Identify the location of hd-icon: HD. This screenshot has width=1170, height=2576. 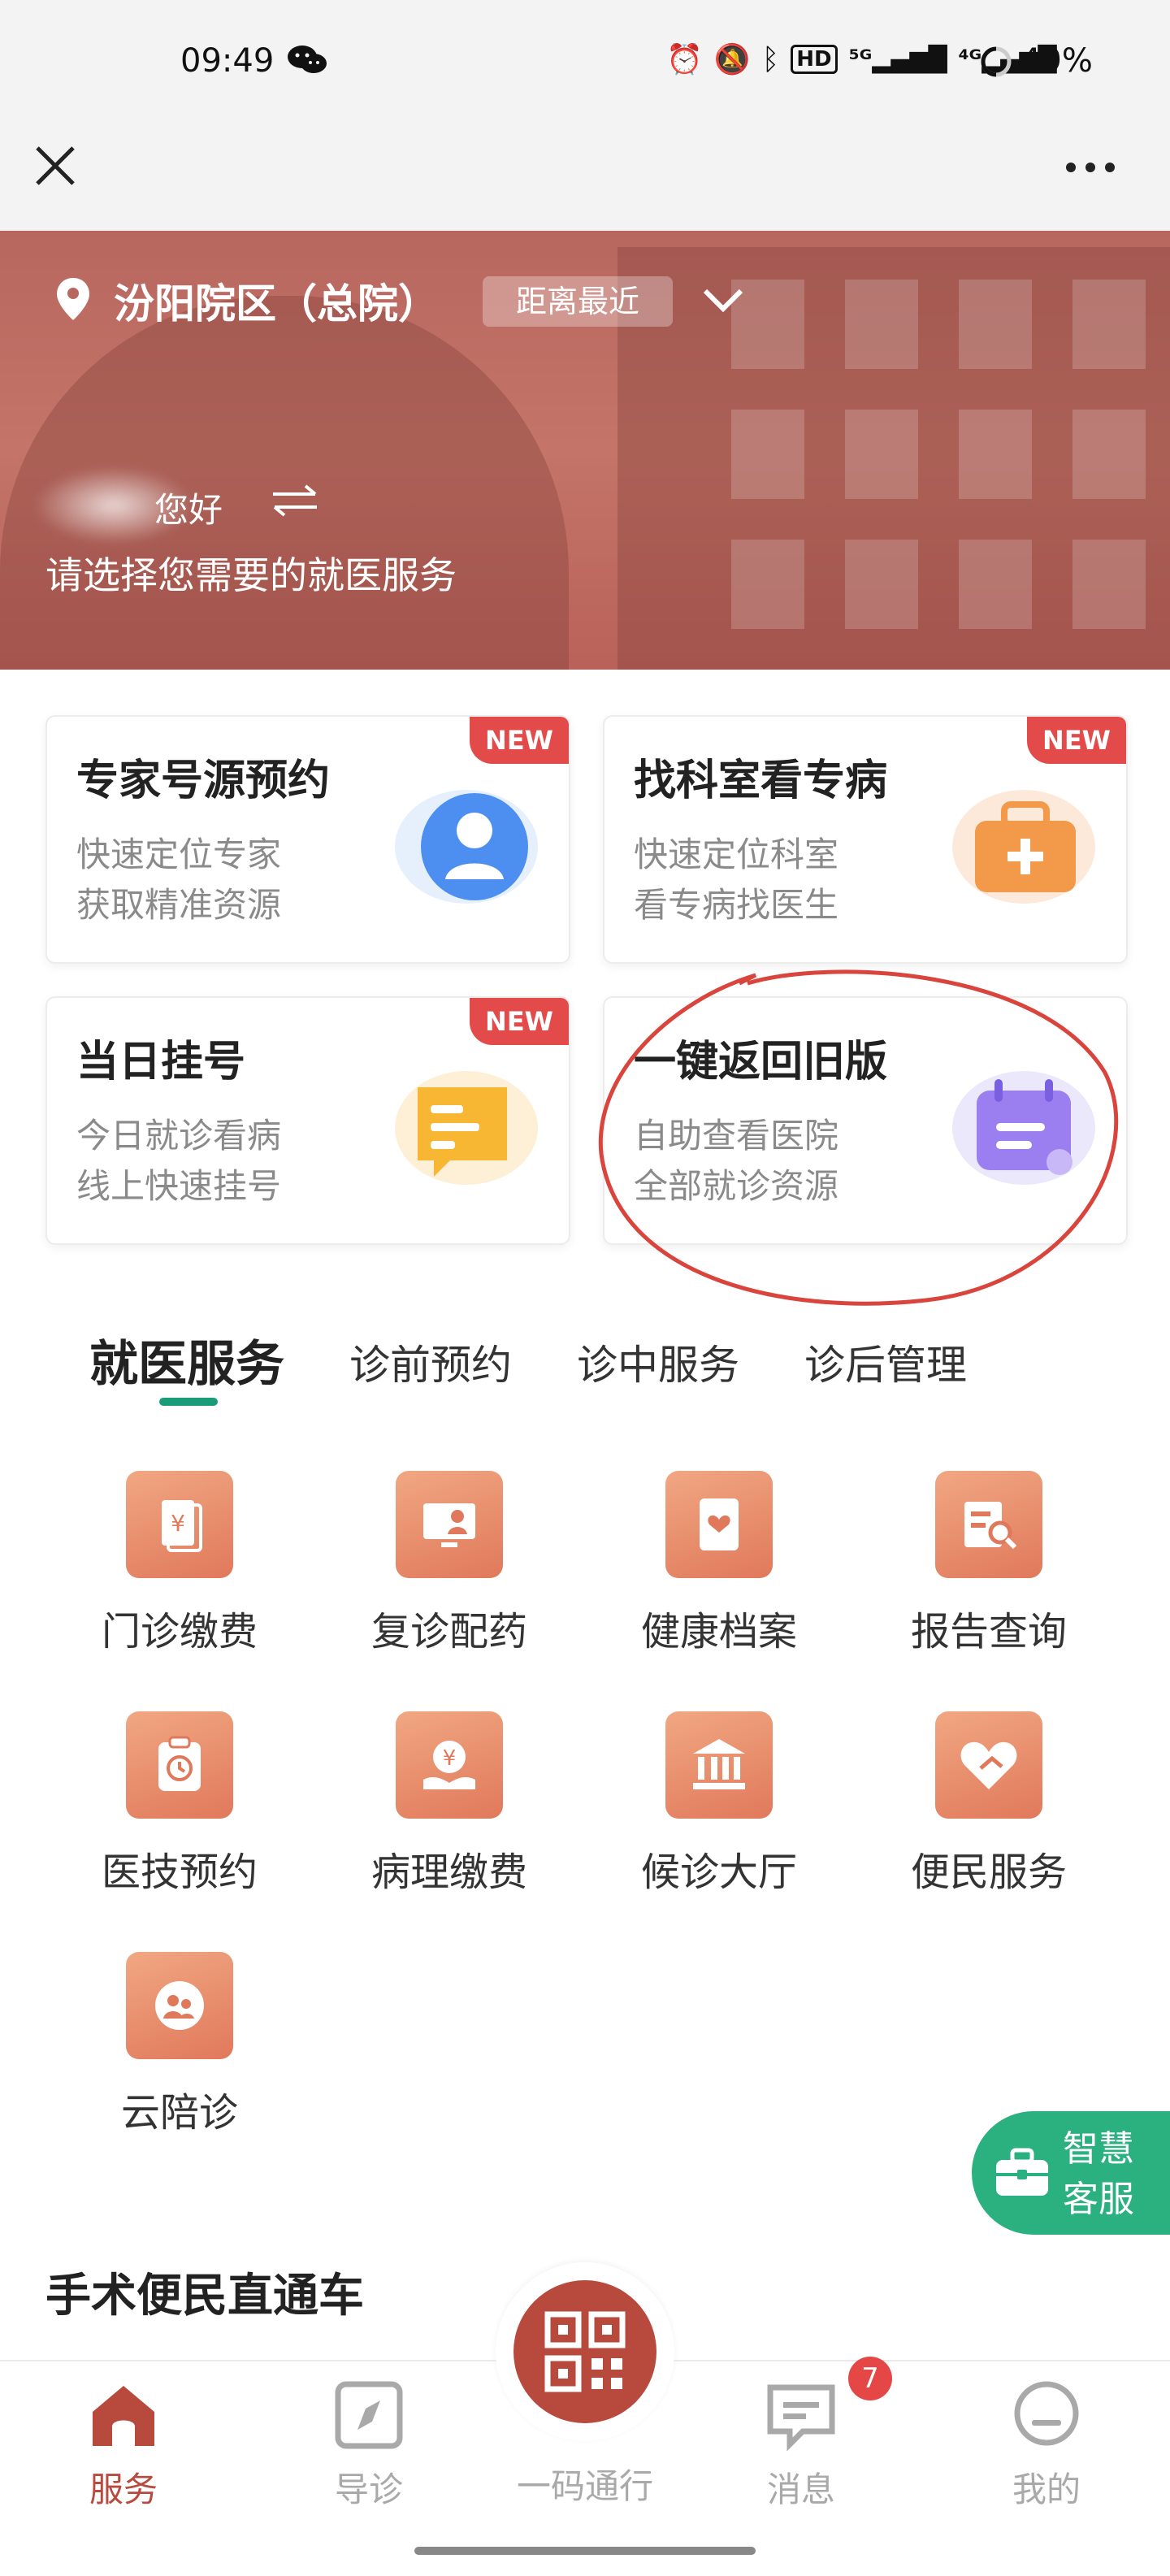
(815, 60).